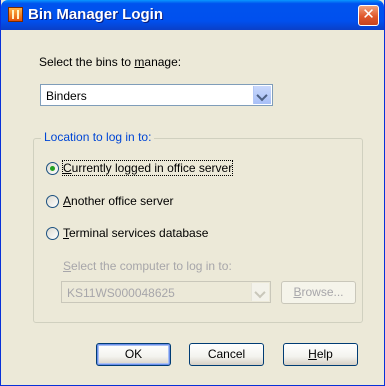  What do you see at coordinates (121, 293) in the screenshot?
I see `computer-selected-value: KS11WS000048625` at bounding box center [121, 293].